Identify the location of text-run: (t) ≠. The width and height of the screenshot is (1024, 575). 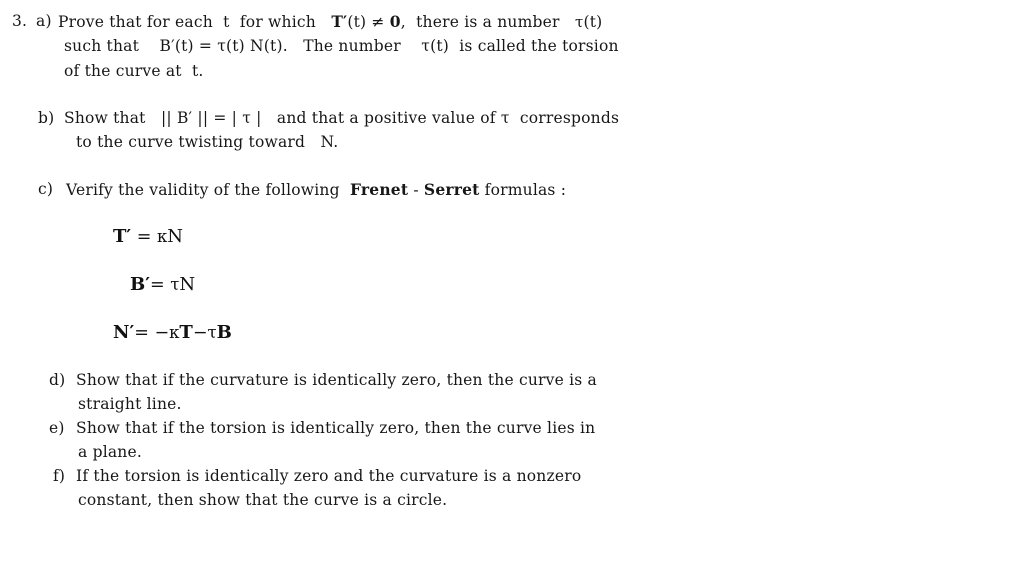
(368, 22).